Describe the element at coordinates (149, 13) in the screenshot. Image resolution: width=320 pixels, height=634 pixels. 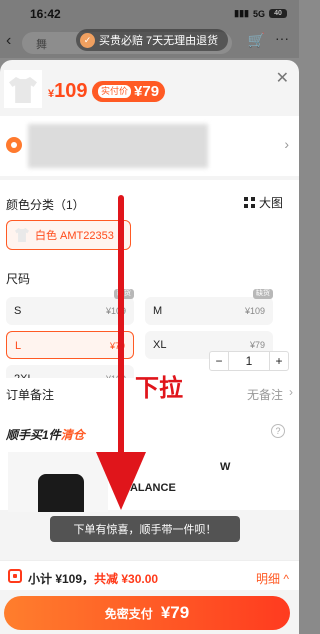
I see `status-bar: 16:42 ▮▮▮ 5G 40` at that location.